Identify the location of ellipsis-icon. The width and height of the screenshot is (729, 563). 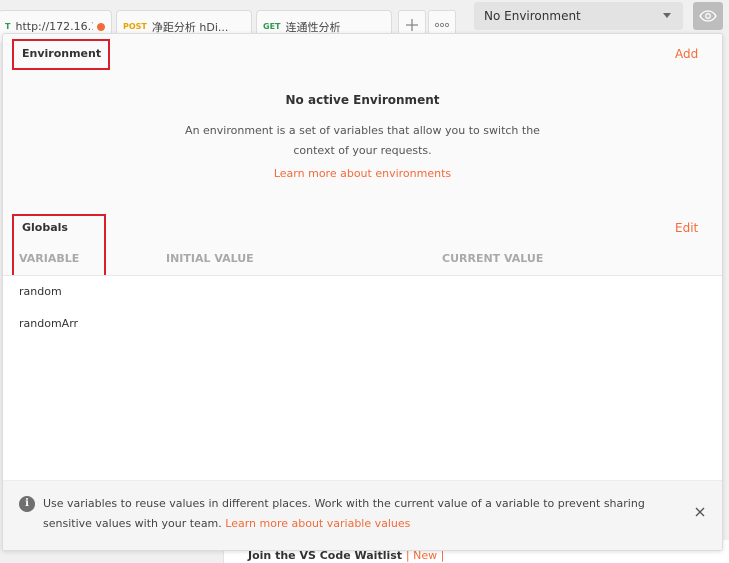
(442, 25).